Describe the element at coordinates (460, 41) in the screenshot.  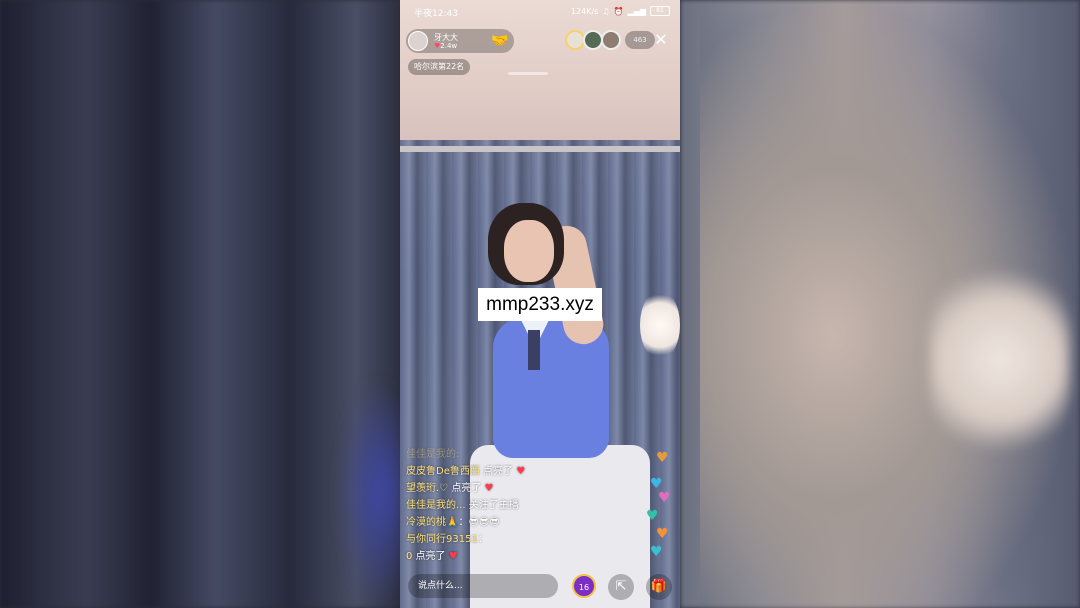
I see `host-info: 牙大大 ♥2.4w 🤝` at that location.